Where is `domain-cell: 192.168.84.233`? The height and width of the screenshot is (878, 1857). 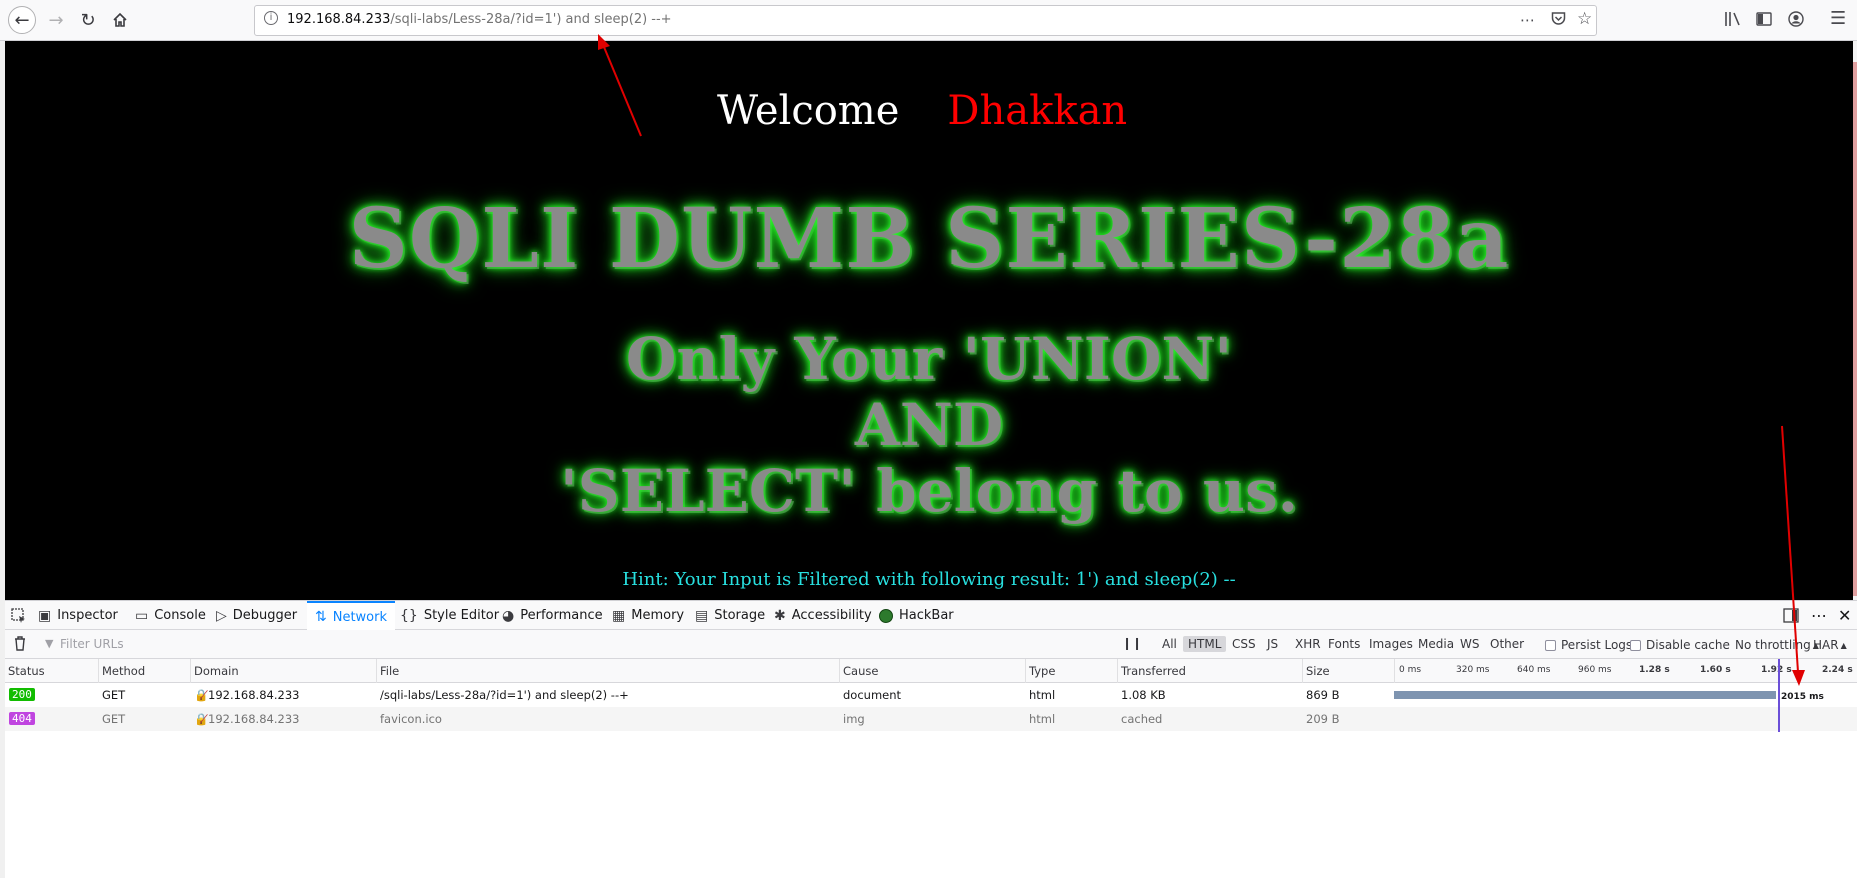
domain-cell: 192.168.84.233 is located at coordinates (254, 719).